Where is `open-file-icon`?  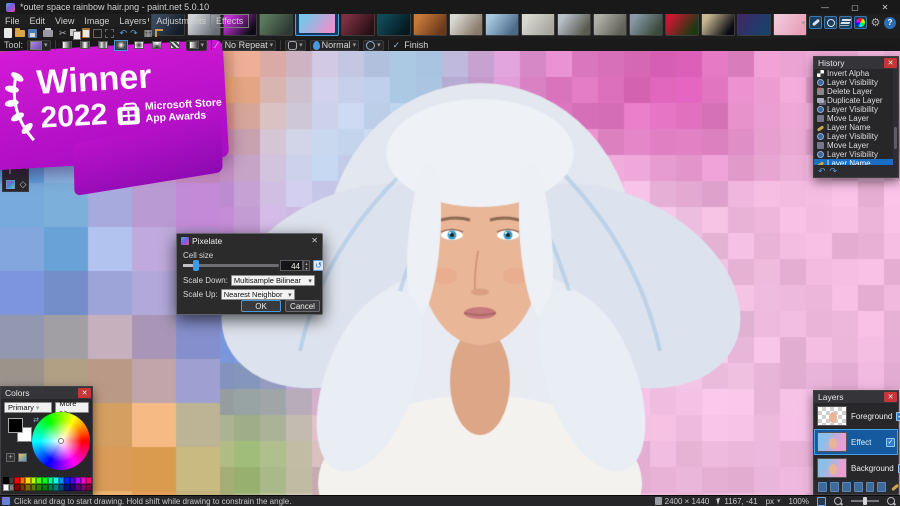
open-file-icon is located at coordinates (20, 33).